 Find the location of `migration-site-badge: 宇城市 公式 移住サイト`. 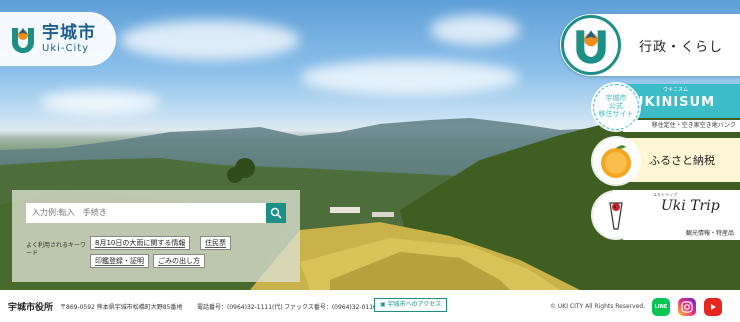

migration-site-badge: 宇城市 公式 移住サイト is located at coordinates (616, 107).